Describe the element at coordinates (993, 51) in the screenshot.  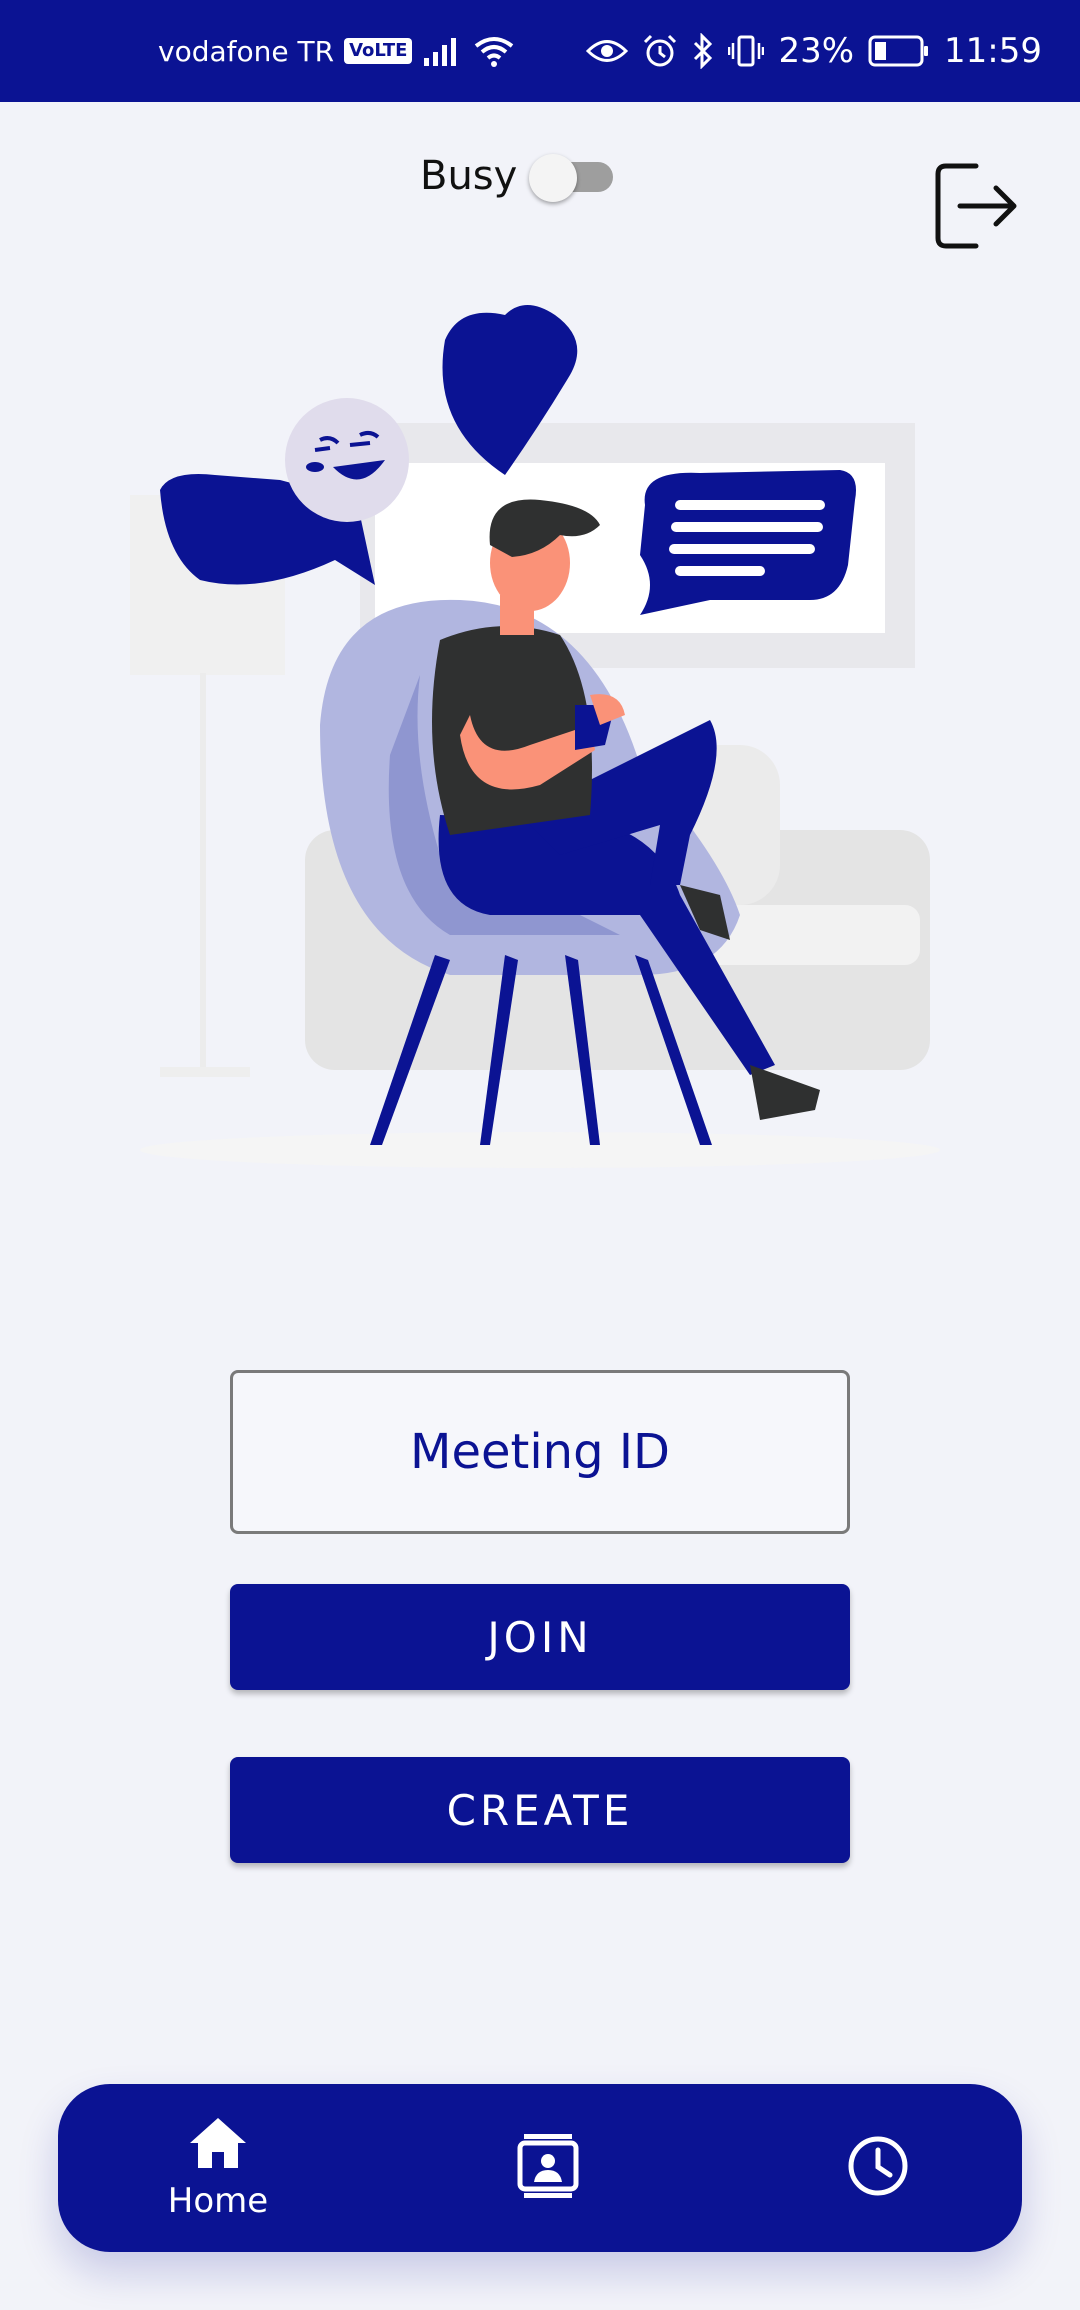
I see `clock-time: 11:59` at that location.